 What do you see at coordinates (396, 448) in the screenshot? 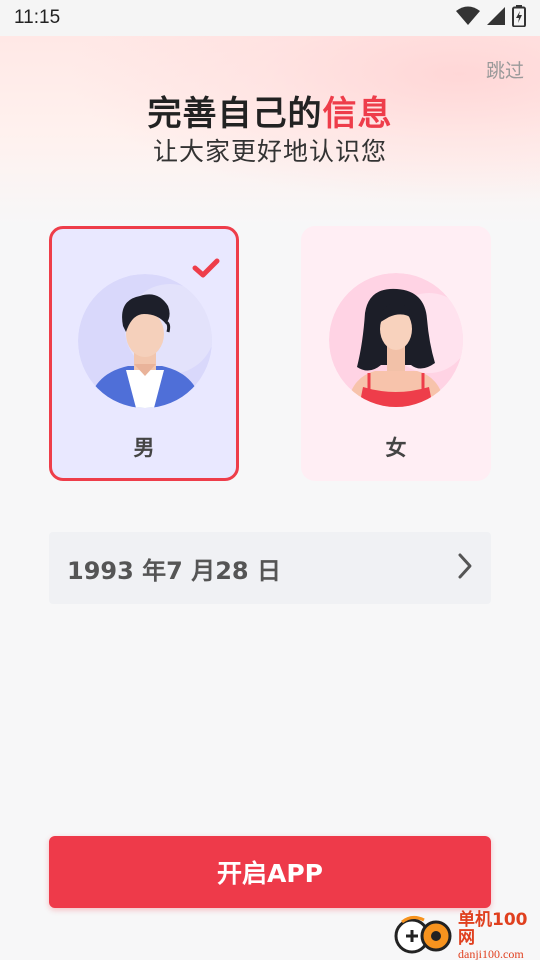
I see `gender-label-female: 女` at bounding box center [396, 448].